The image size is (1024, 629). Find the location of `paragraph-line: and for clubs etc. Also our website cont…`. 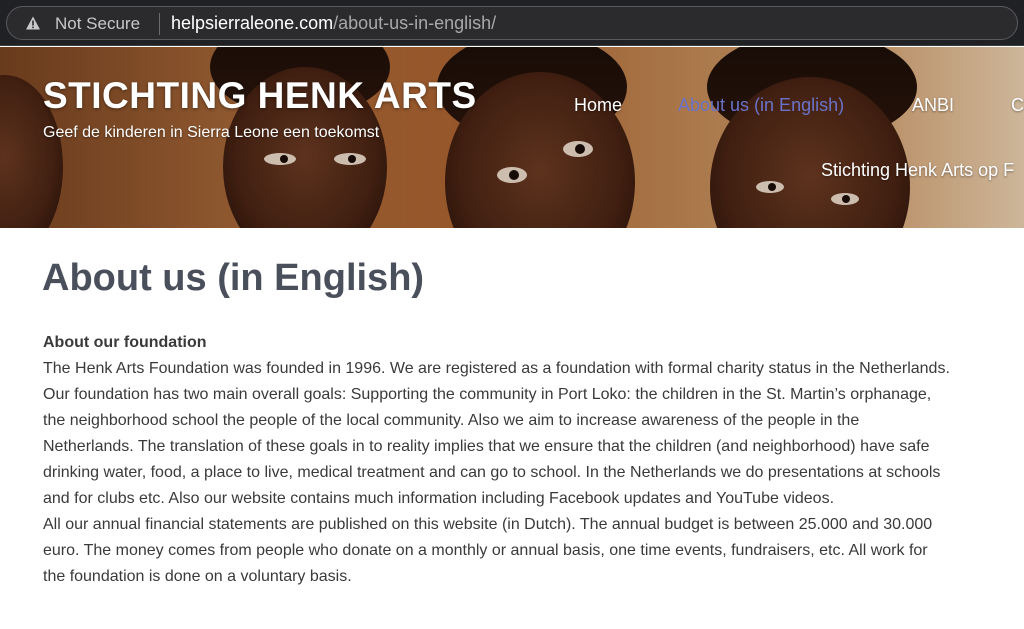

paragraph-line: and for clubs etc. Also our website cont… is located at coordinates (439, 498).